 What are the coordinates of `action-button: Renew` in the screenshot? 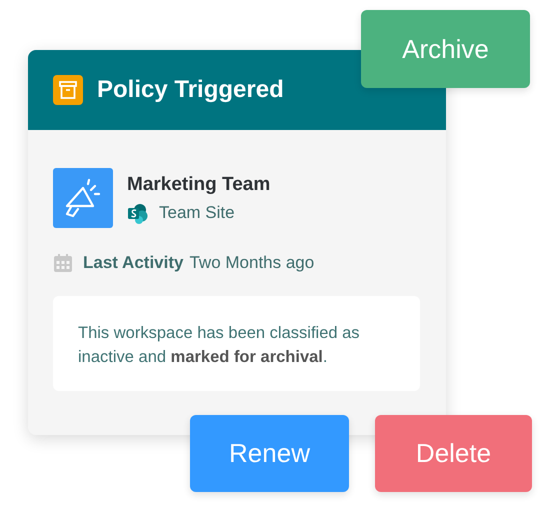 It's located at (269, 453).